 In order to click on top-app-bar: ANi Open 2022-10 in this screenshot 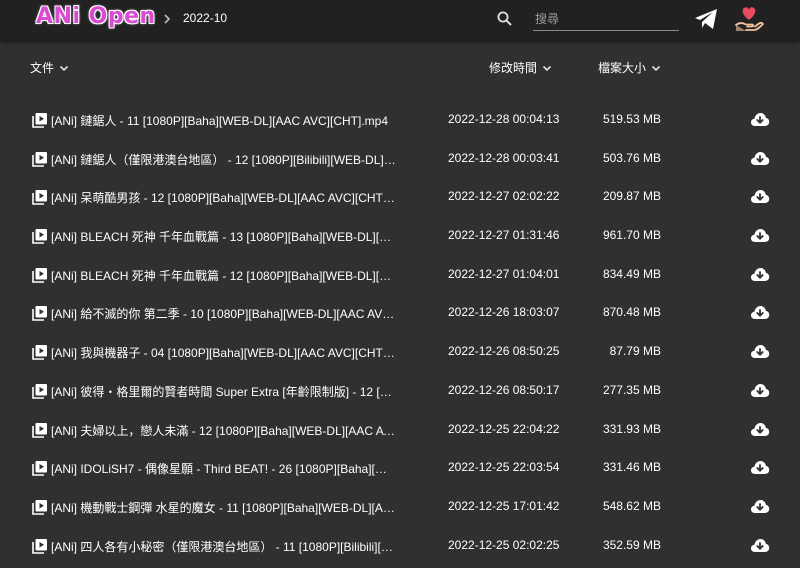, I will do `click(400, 20)`.